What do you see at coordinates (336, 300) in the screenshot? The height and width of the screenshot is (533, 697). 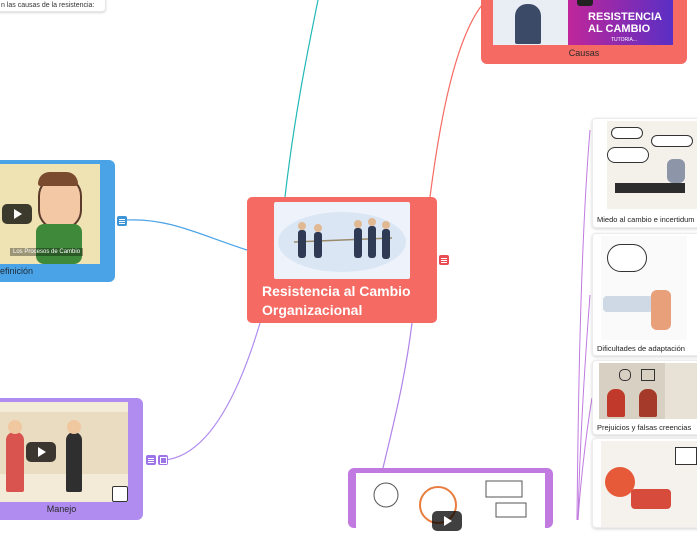 I see `central-title: Resistencia al Cambio Organizacional` at bounding box center [336, 300].